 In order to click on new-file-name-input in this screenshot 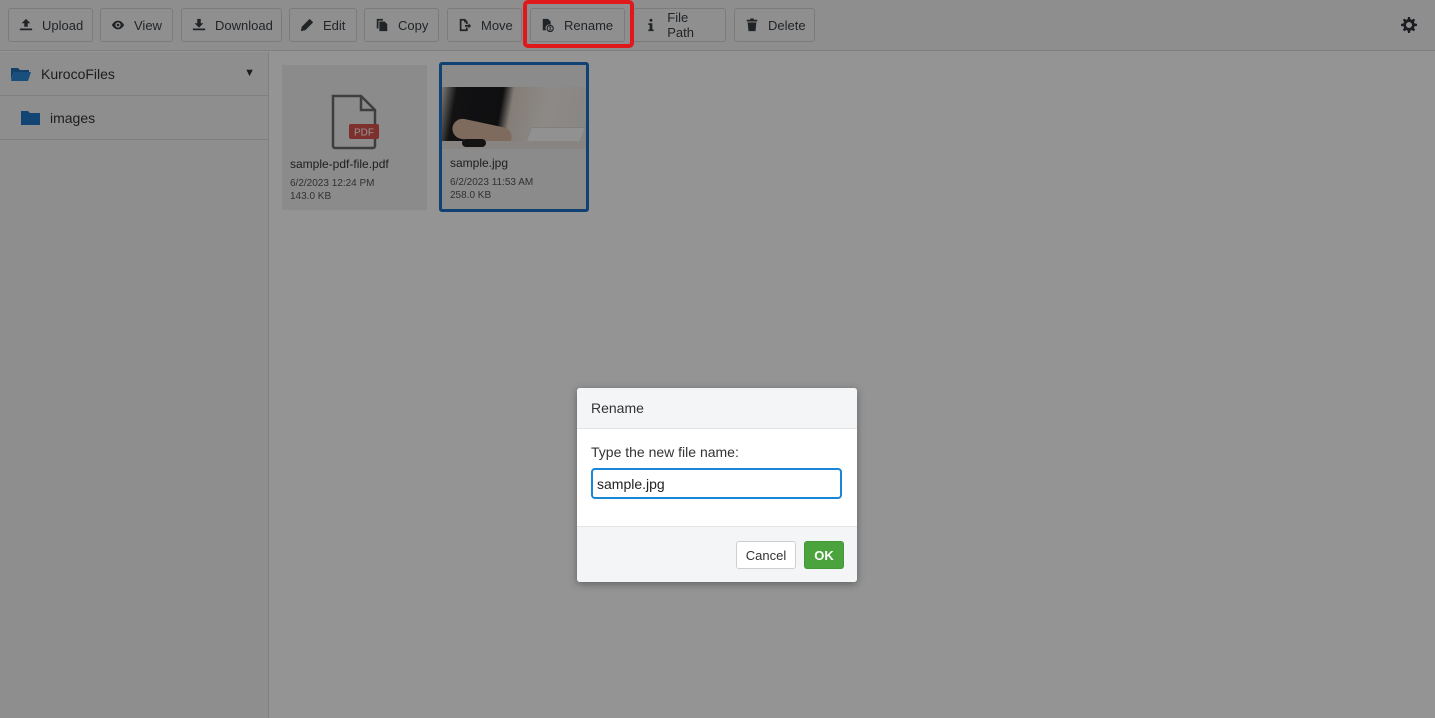, I will do `click(716, 483)`.